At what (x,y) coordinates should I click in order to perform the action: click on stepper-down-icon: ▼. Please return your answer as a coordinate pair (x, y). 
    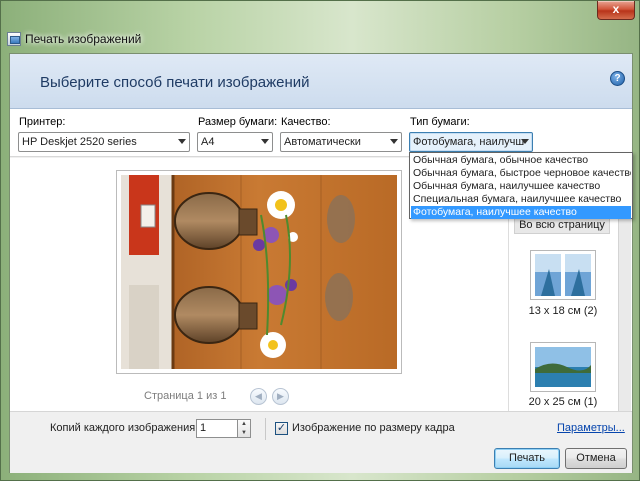
    Looking at the image, I should click on (244, 433).